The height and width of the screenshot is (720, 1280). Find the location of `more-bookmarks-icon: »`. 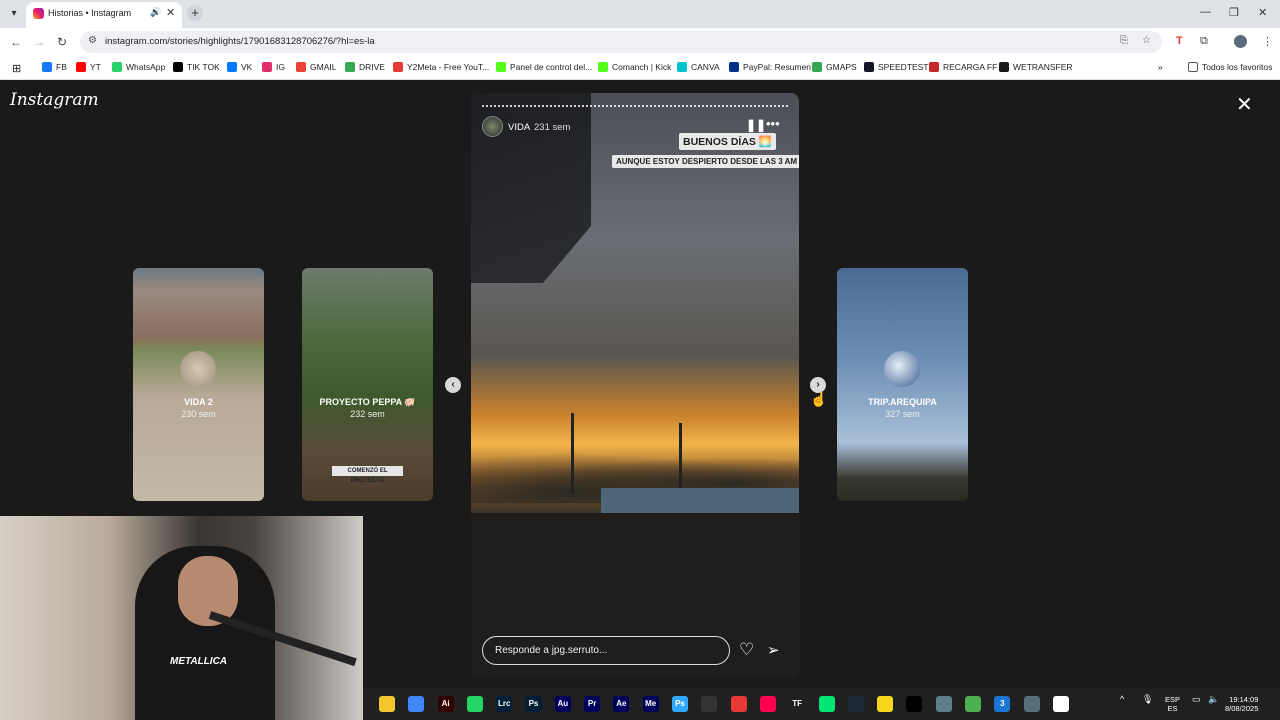

more-bookmarks-icon: » is located at coordinates (1160, 67).